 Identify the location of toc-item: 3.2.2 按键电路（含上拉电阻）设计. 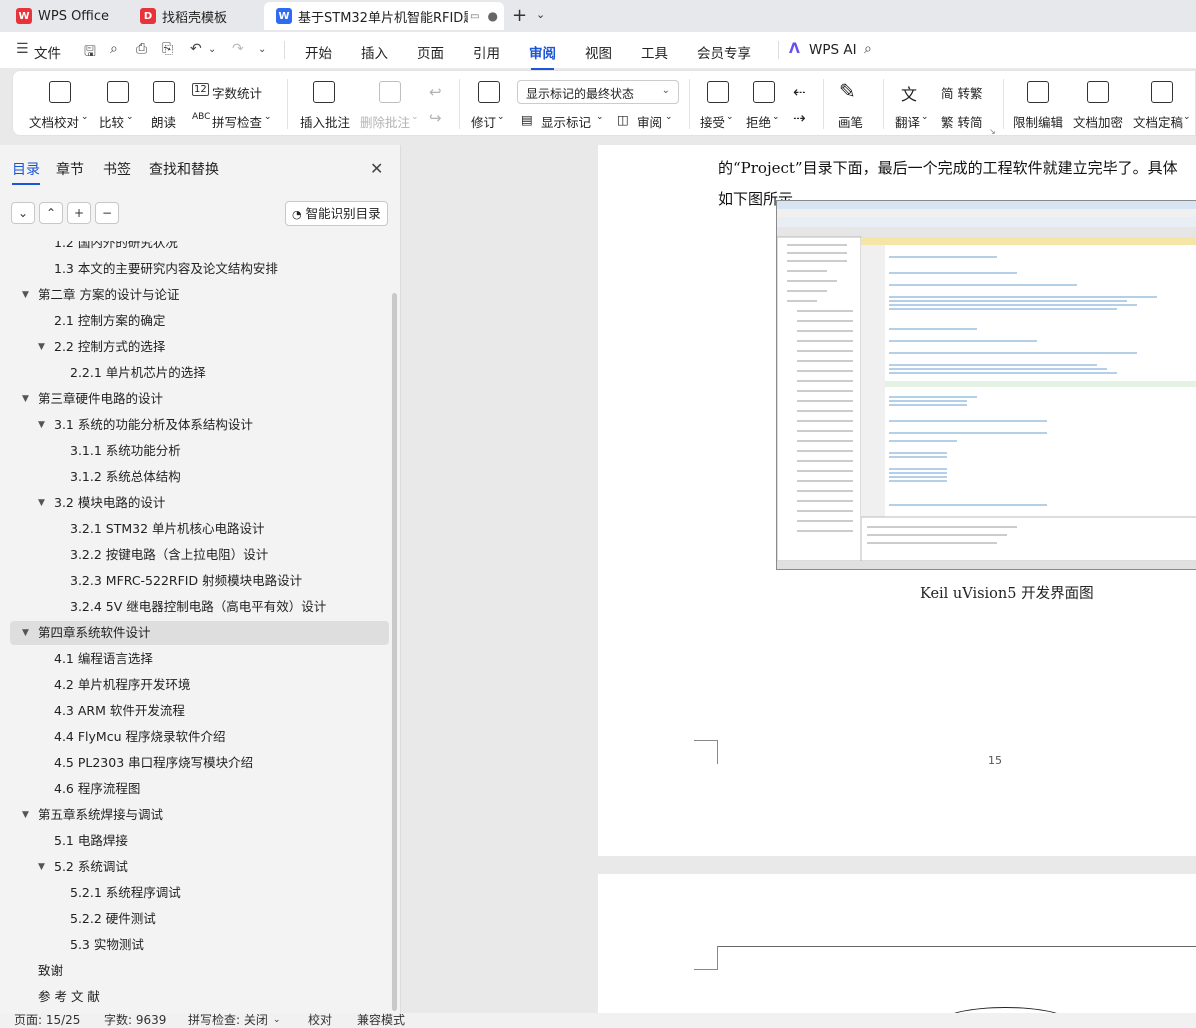
(169, 555).